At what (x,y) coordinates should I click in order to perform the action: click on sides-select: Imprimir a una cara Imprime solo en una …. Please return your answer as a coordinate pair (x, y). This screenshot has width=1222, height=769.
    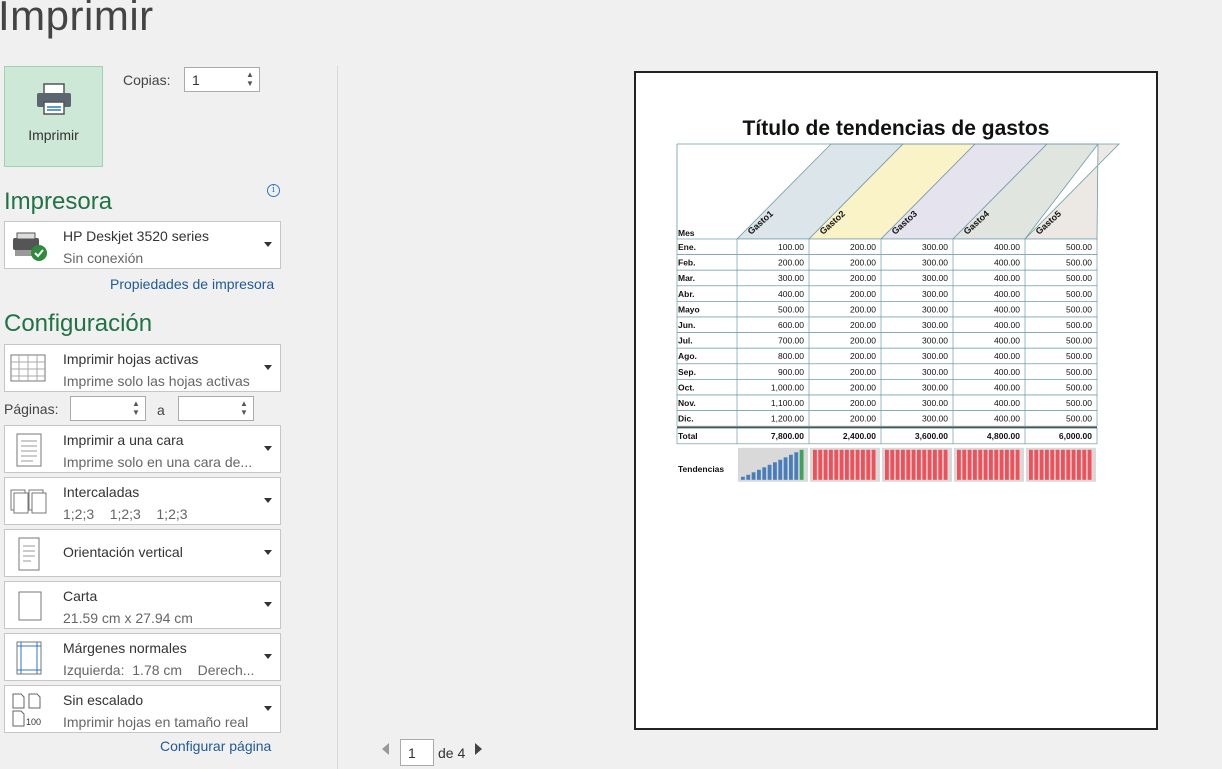
    Looking at the image, I should click on (142, 449).